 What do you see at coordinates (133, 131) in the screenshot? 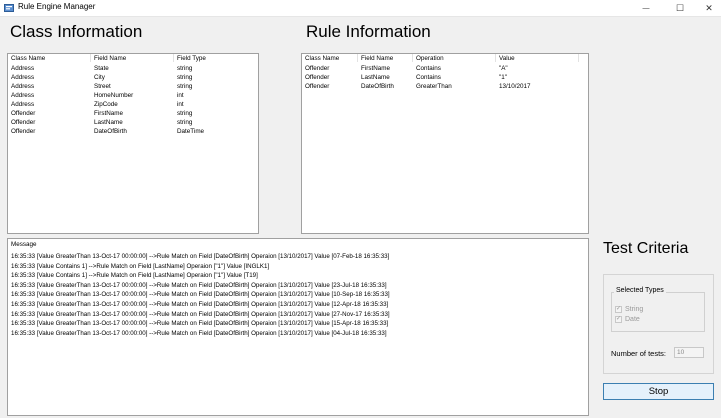
I see `table-row: Offender DateOfBirth DateTime` at bounding box center [133, 131].